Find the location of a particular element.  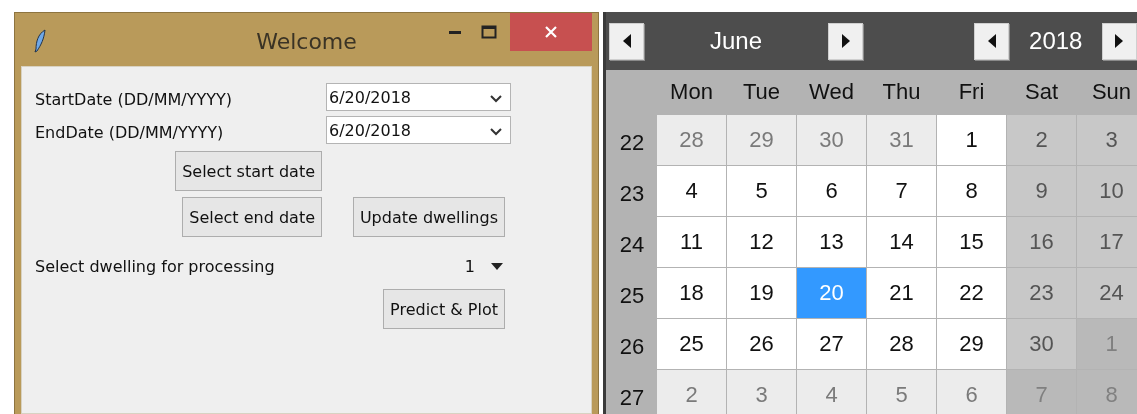

week-number: 23 is located at coordinates (632, 194).